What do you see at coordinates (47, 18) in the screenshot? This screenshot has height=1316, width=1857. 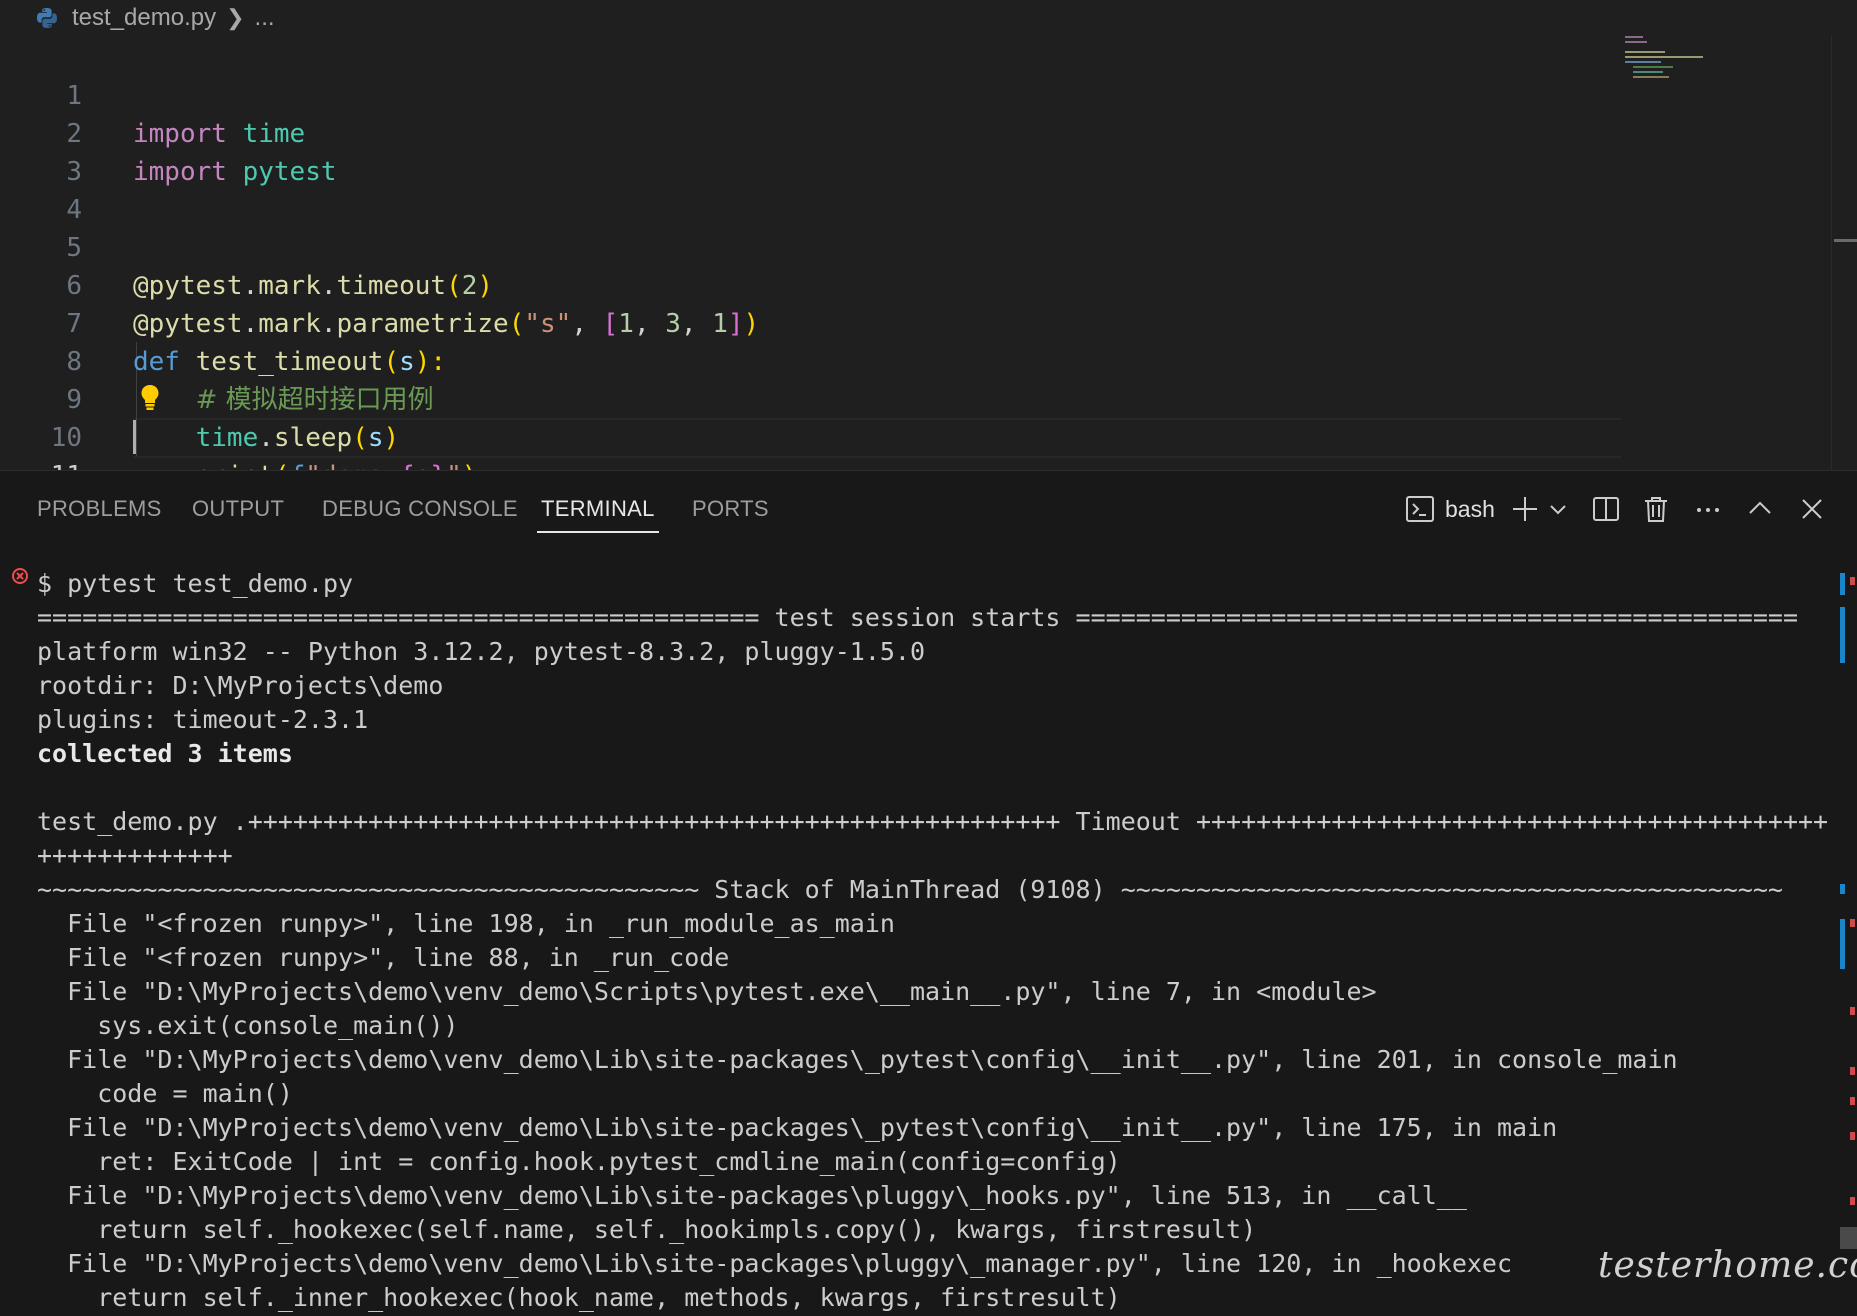 I see `python-file-icon` at bounding box center [47, 18].